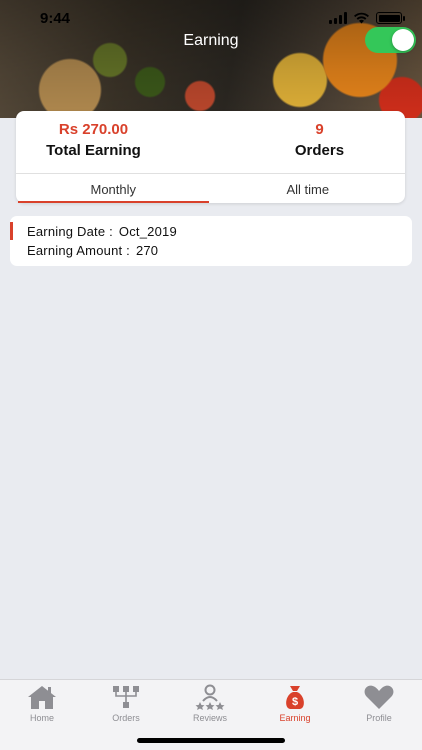 Image resolution: width=422 pixels, height=750 pixels. Describe the element at coordinates (113, 188) in the screenshot. I see `tab-monthly: Monthly` at that location.